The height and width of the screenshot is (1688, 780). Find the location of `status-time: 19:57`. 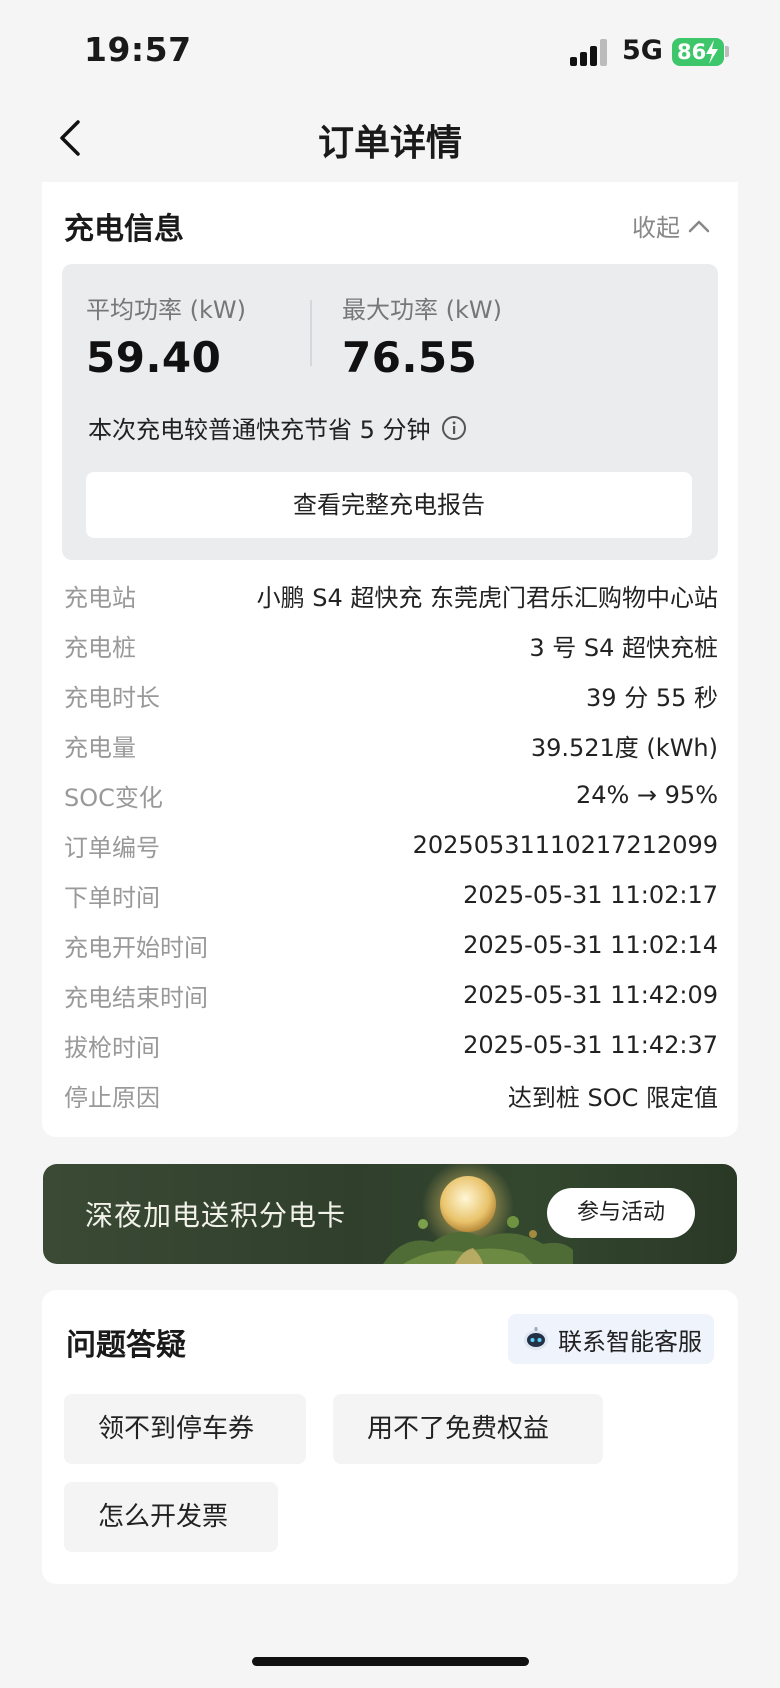

status-time: 19:57 is located at coordinates (138, 49).